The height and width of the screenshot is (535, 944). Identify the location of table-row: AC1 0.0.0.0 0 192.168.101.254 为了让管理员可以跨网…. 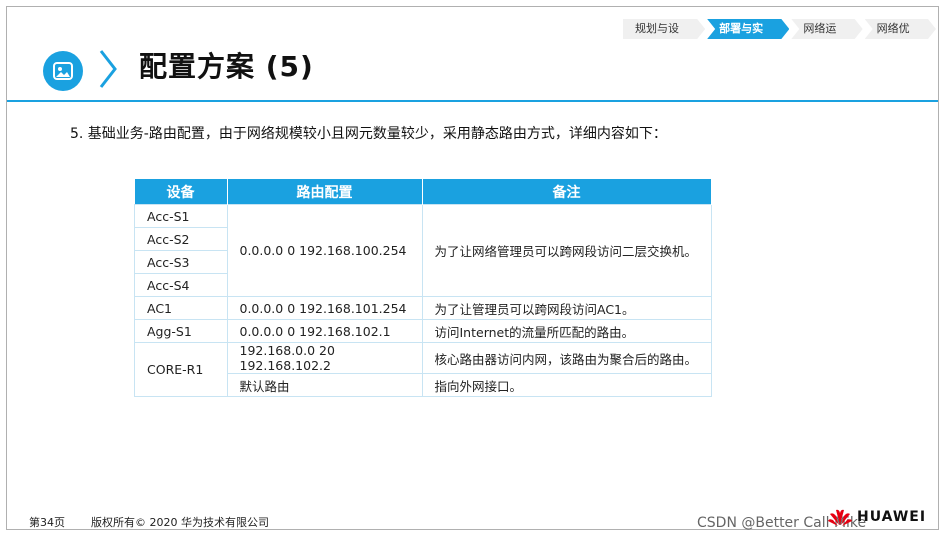
(423, 308).